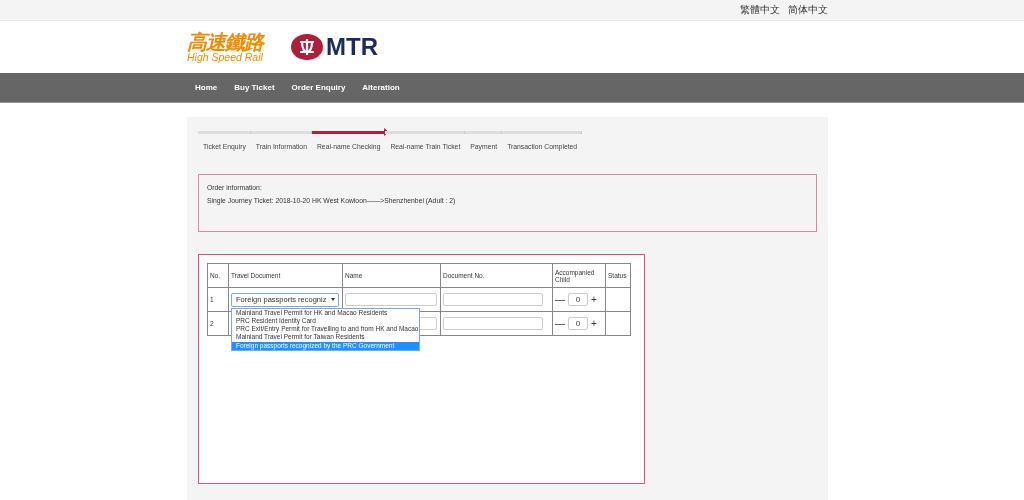  What do you see at coordinates (254, 87) in the screenshot?
I see `nav-link: Buy Ticket` at bounding box center [254, 87].